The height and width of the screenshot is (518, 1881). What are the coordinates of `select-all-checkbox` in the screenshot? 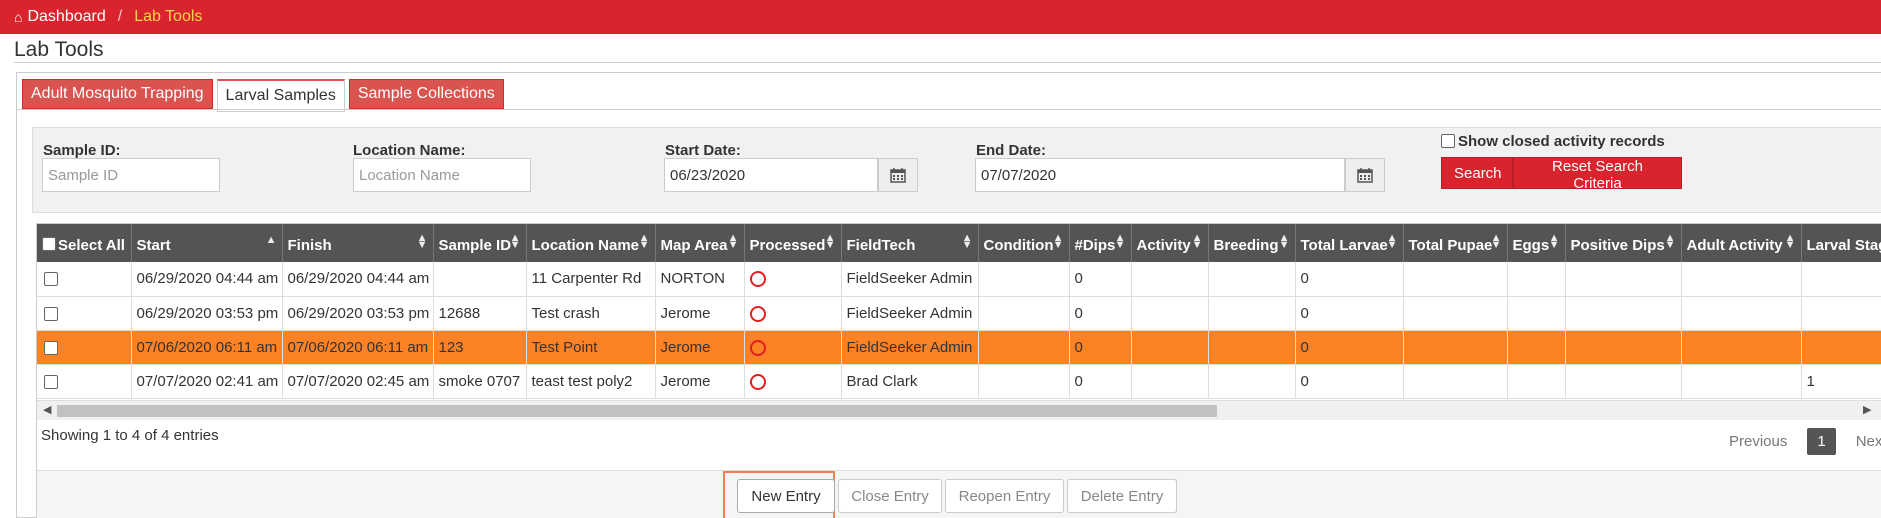 It's located at (49, 243).